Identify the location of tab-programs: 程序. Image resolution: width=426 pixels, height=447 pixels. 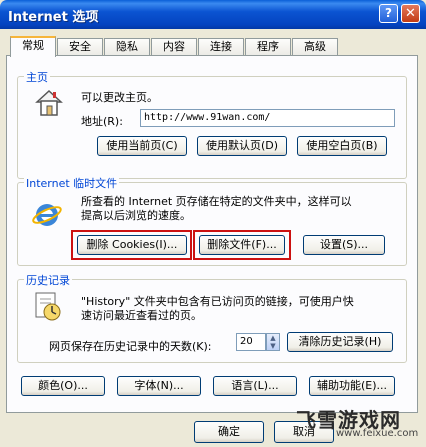
(268, 46).